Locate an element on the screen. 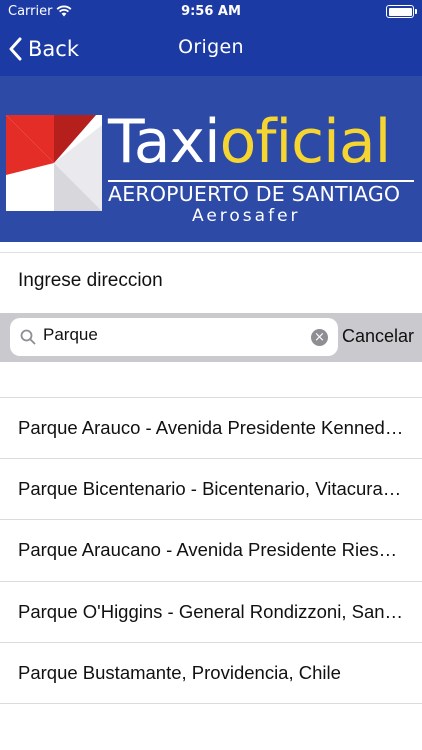  list-item: Parque Bustamante, Providencia, Chile is located at coordinates (211, 673).